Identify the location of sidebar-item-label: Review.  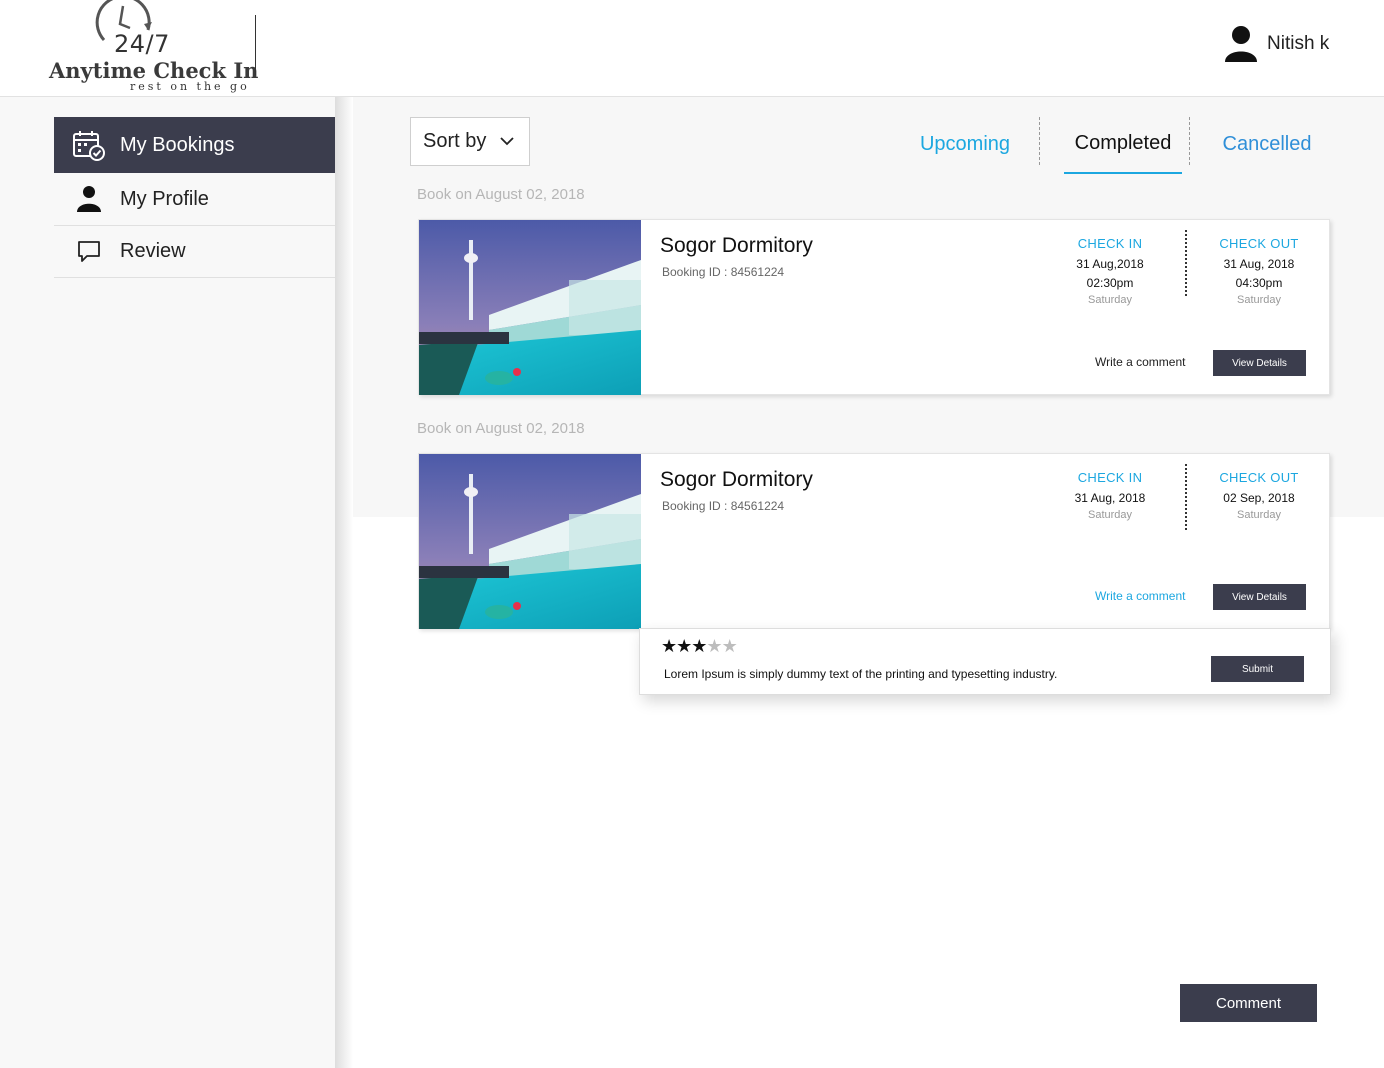
(153, 251).